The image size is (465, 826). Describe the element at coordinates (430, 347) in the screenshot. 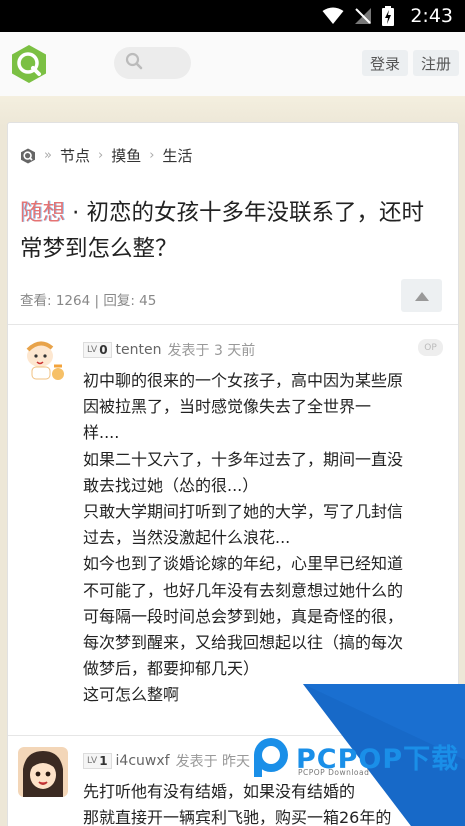

I see `op-badge: OP` at that location.